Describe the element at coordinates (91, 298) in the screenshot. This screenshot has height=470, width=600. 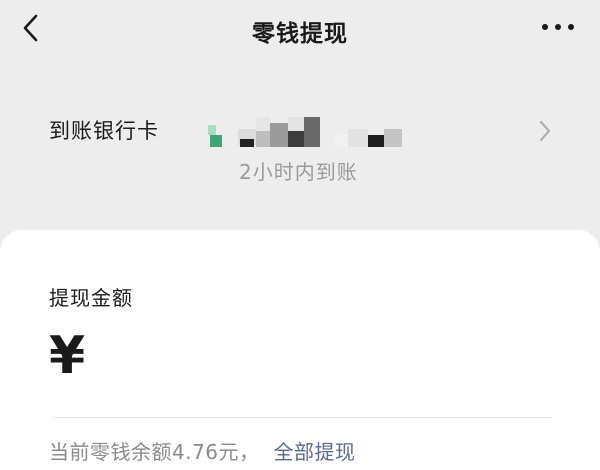
I see `withdraw-amount-label: 提现金额` at that location.